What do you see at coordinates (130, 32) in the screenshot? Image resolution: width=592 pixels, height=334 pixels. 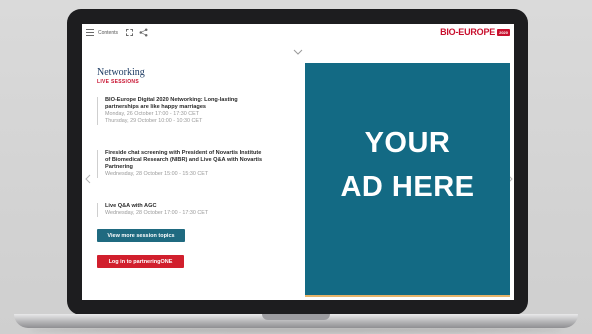 I see `expand-icon` at bounding box center [130, 32].